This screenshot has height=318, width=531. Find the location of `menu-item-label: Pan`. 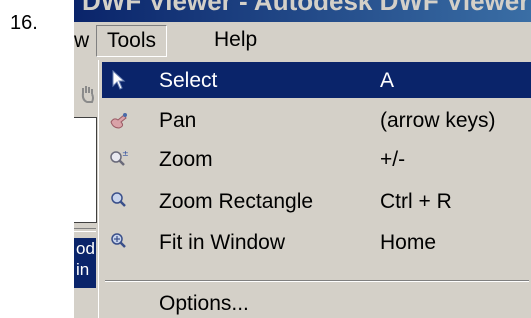

menu-item-label: Pan is located at coordinates (178, 120).